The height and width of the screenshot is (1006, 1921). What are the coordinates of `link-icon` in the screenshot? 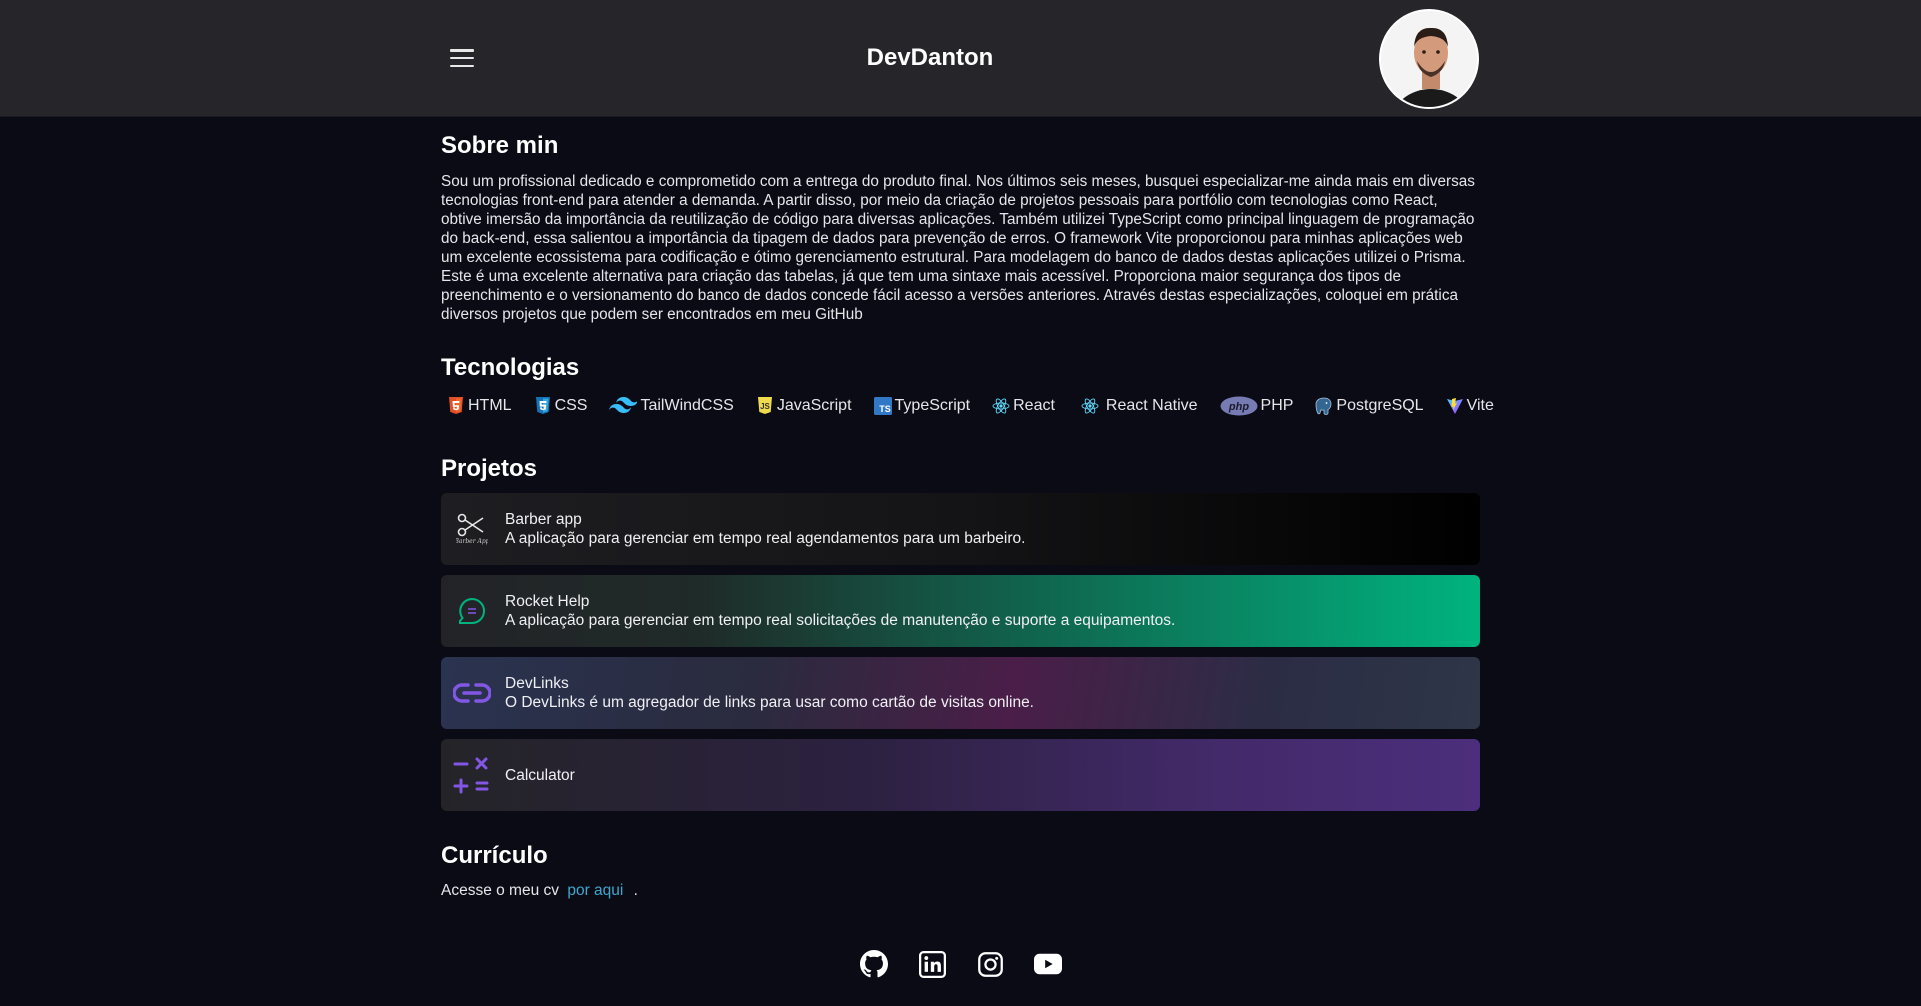 It's located at (472, 693).